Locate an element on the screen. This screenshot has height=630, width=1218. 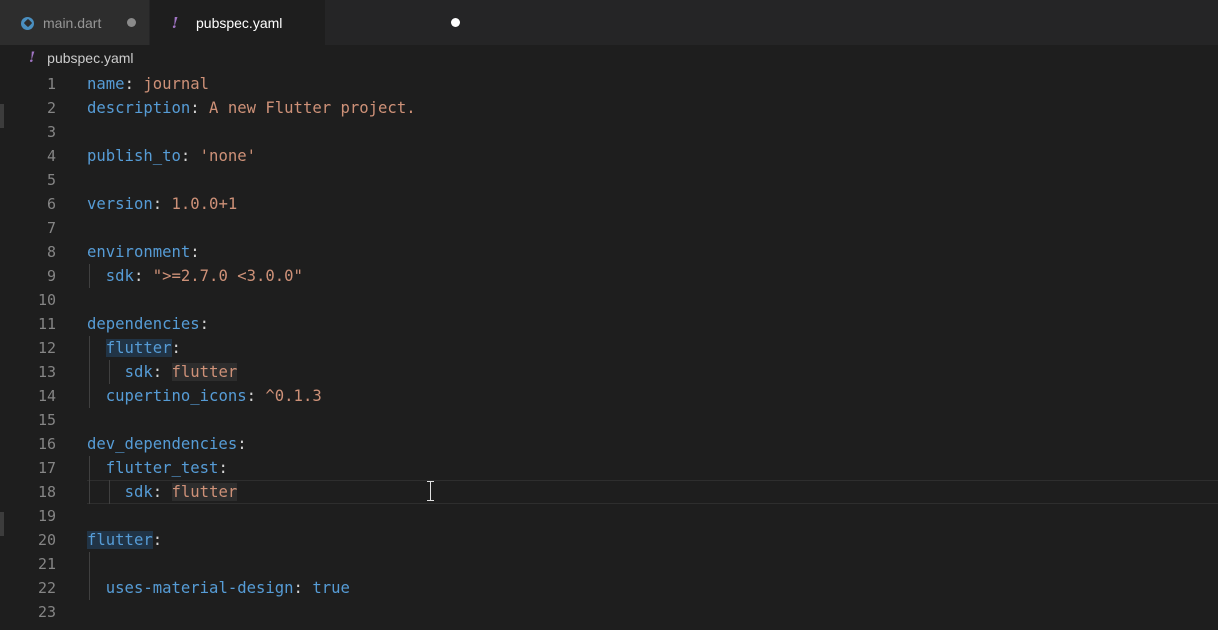
tab-main-dart: main.dart is located at coordinates (75, 22).